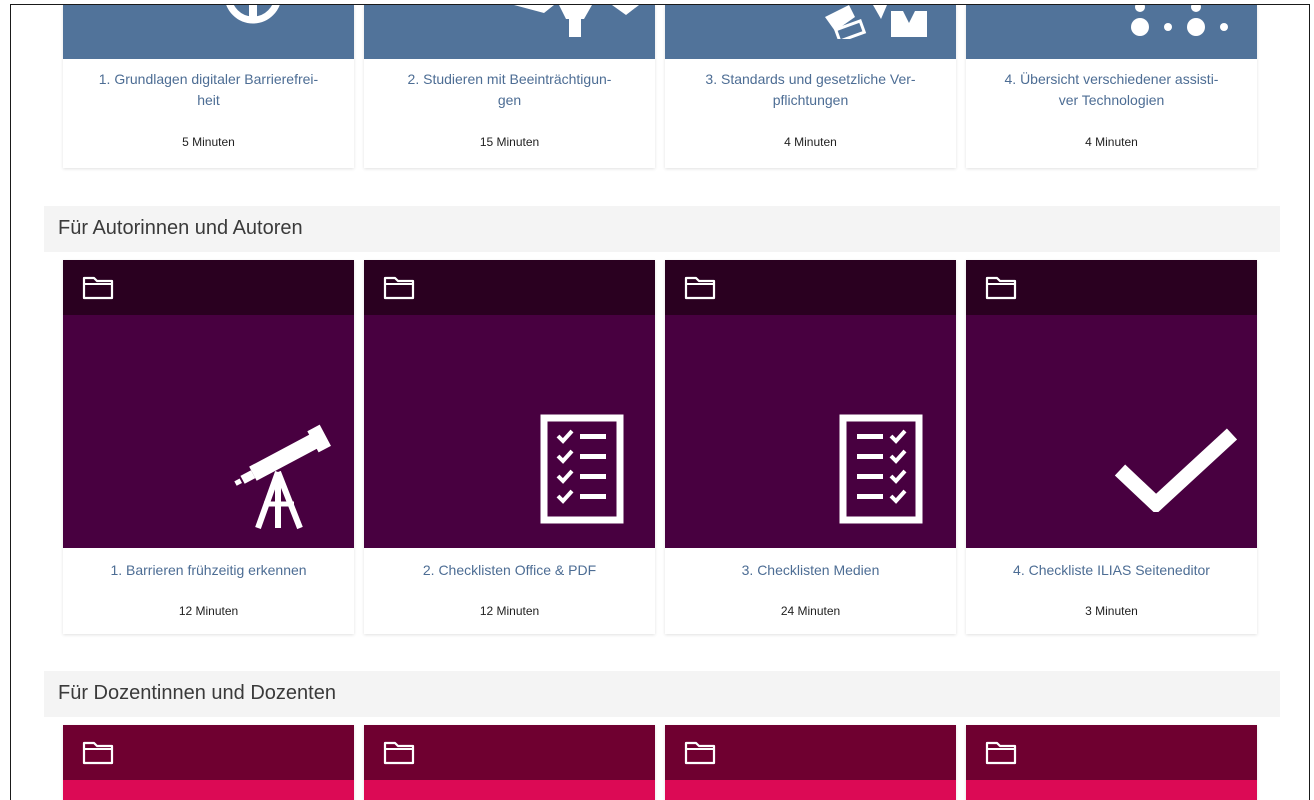 The image size is (1314, 800). I want to click on card-duration: 3 Minuten, so click(1111, 611).